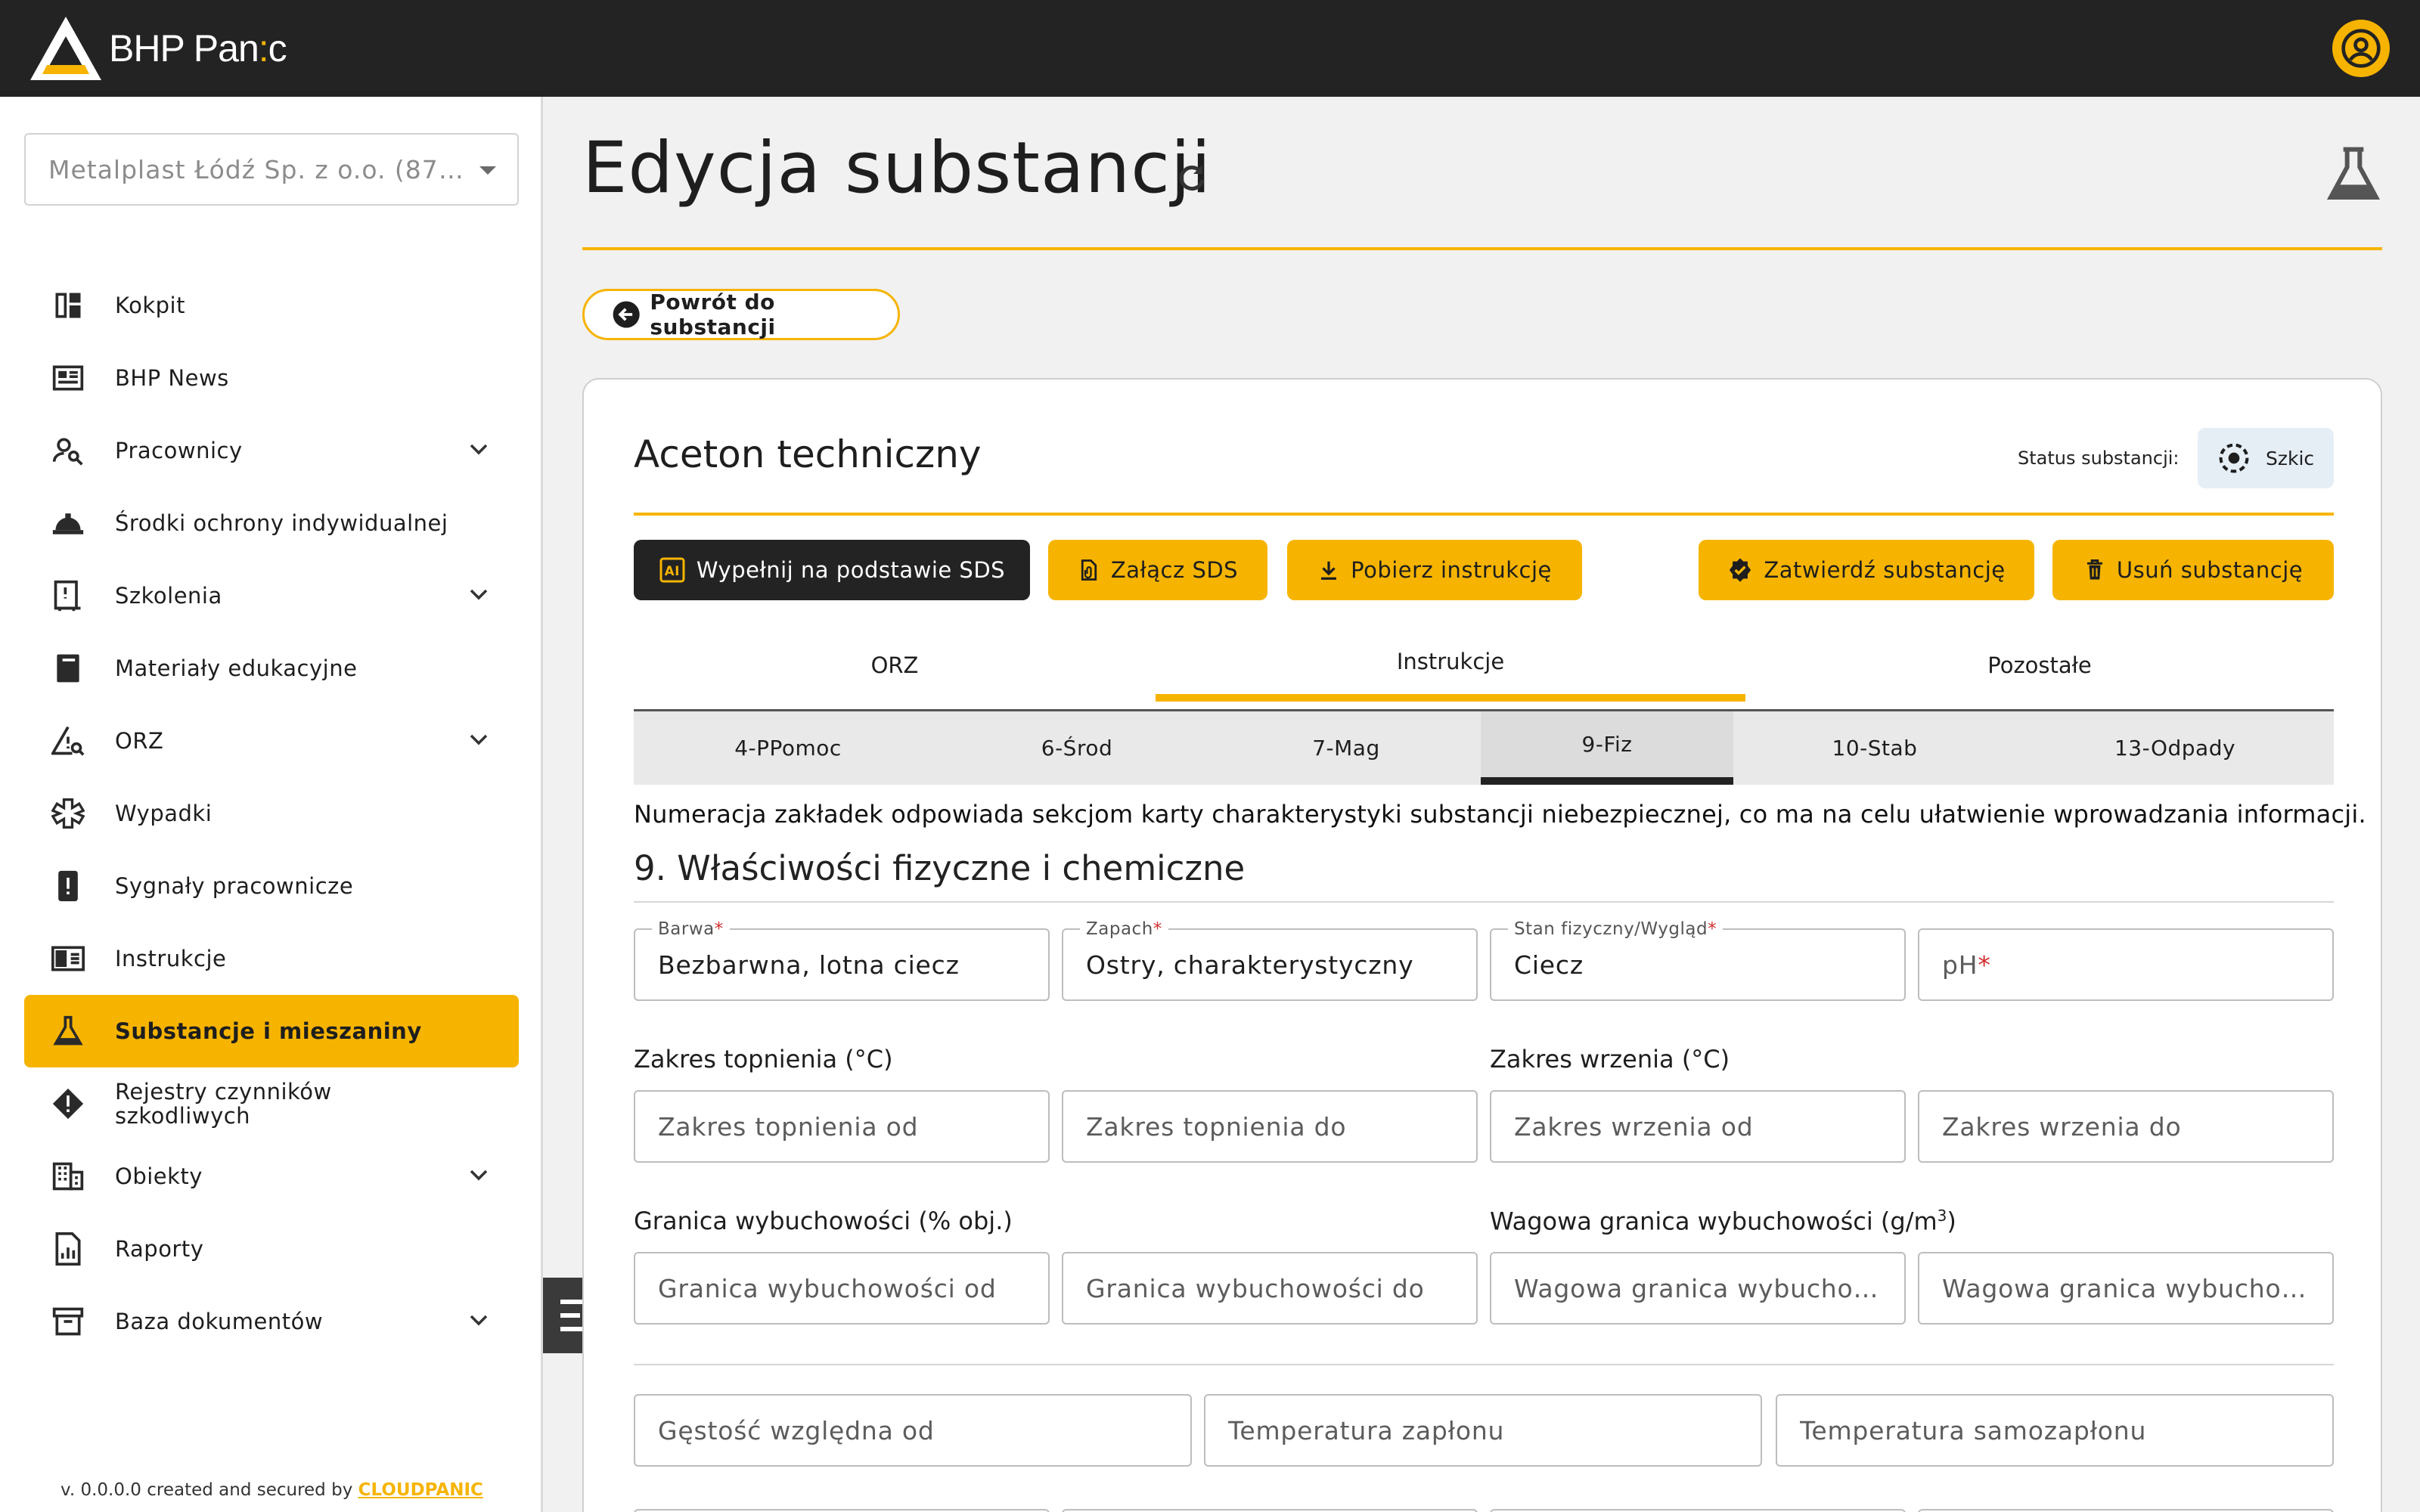 This screenshot has width=2420, height=1512. I want to click on attach-sds-button: Załącz SDS, so click(1157, 570).